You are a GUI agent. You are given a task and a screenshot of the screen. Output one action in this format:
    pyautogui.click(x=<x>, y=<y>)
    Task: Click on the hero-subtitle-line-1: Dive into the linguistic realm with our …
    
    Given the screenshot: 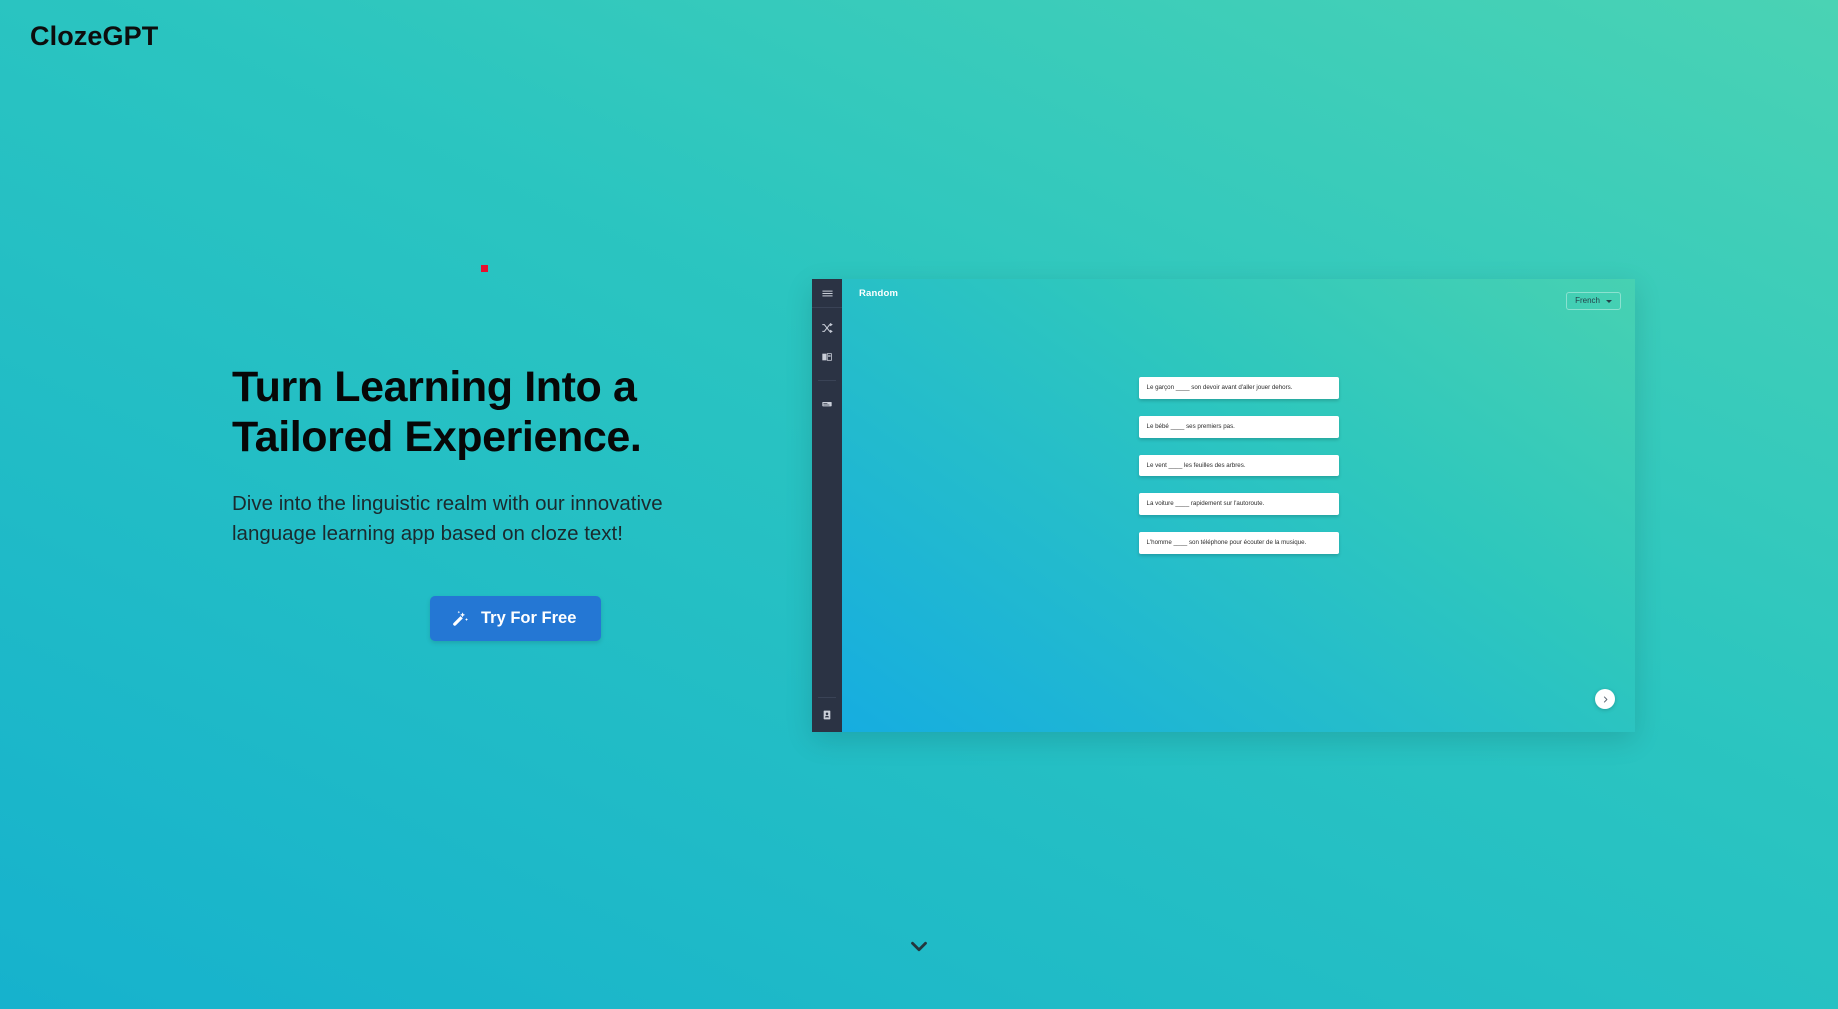 What is the action you would take?
    pyautogui.click(x=447, y=503)
    